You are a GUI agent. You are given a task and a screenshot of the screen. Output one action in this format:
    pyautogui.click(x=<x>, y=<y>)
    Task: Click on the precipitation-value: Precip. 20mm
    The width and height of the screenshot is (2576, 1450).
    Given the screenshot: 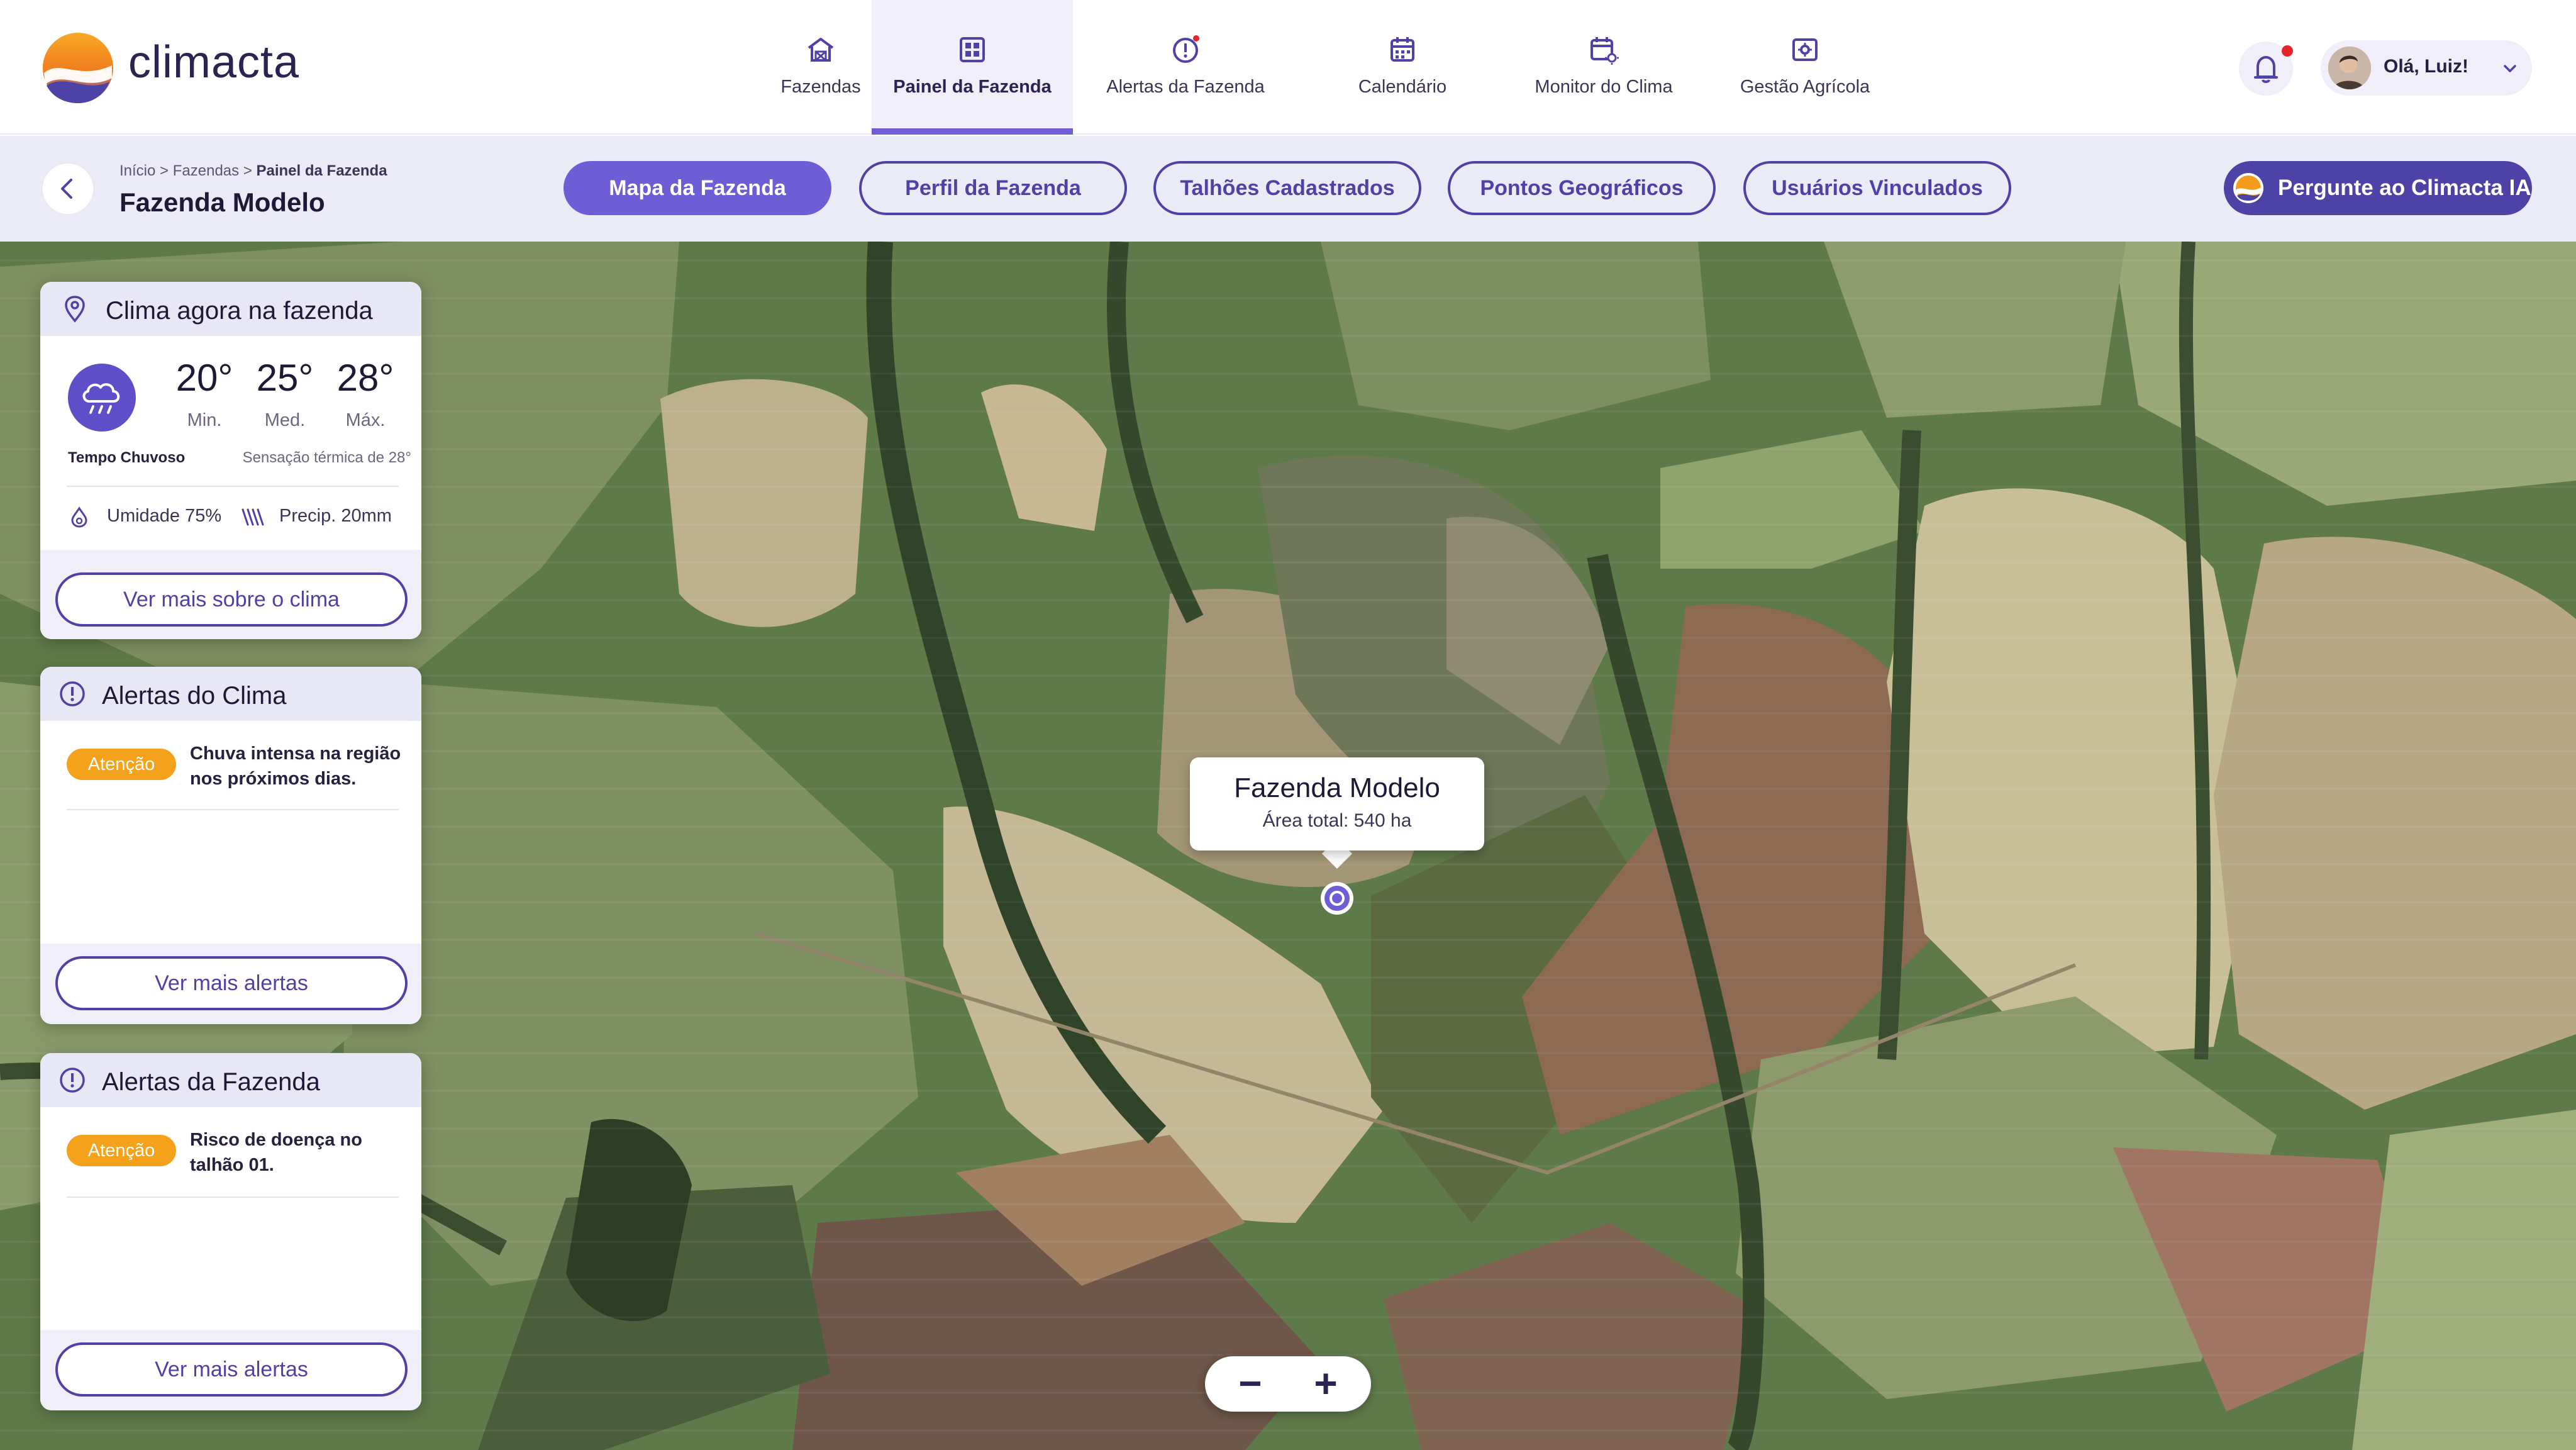 What is the action you would take?
    pyautogui.click(x=335, y=516)
    